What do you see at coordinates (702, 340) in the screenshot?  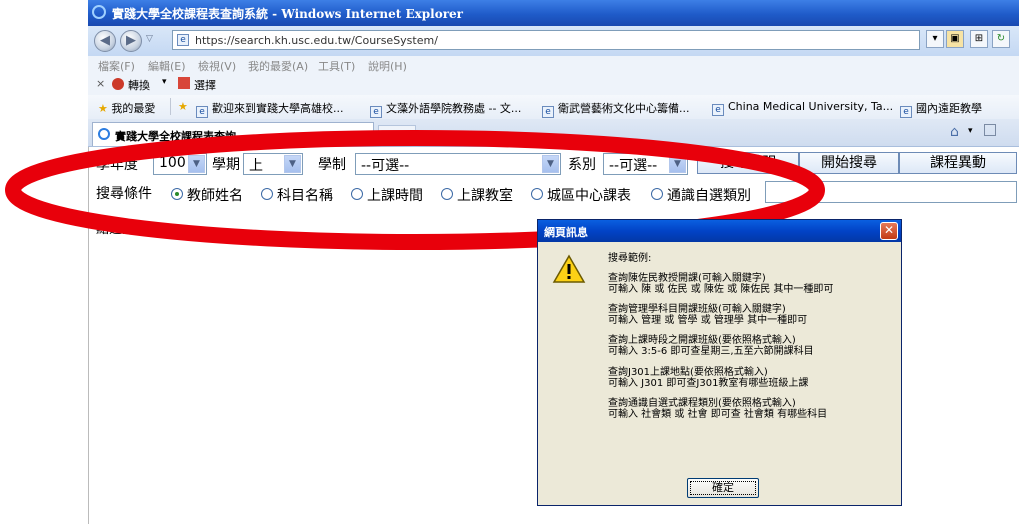 I see `dialog-line: 查詢上課時段之開課班級(要依照格式輸入)` at bounding box center [702, 340].